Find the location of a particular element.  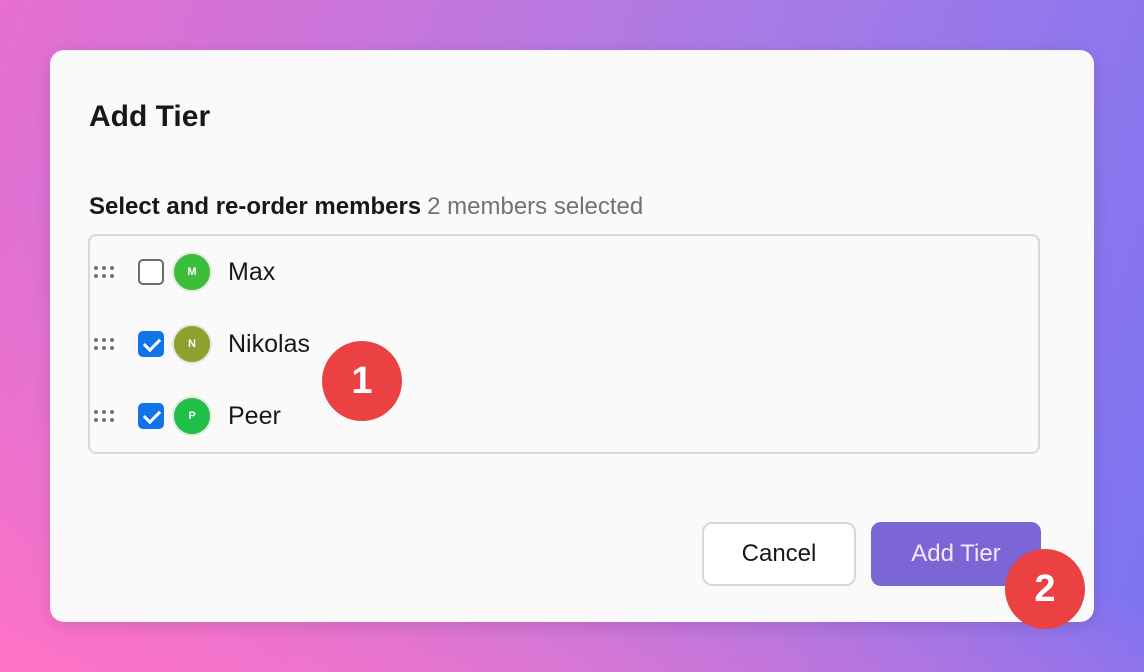

section-label-text: Select and re-order members is located at coordinates (255, 206).